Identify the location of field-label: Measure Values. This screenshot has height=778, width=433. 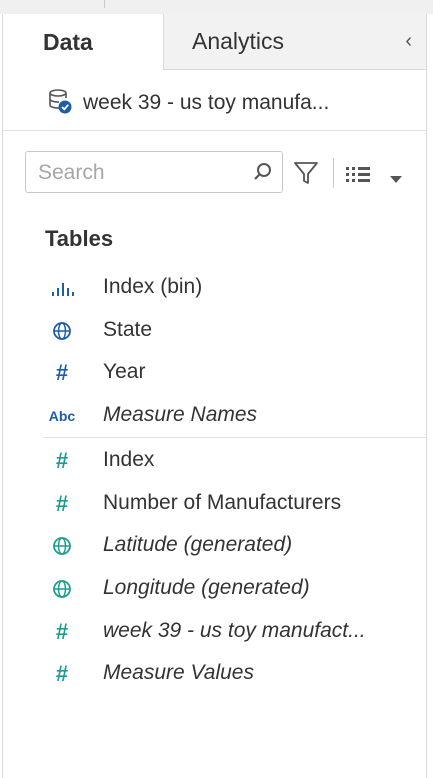
(178, 672).